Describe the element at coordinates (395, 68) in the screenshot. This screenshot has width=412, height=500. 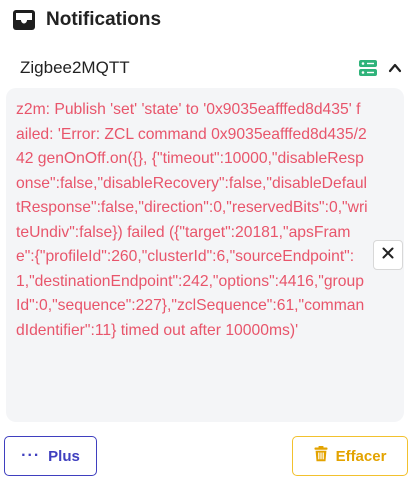
I see `chevron-up-icon` at that location.